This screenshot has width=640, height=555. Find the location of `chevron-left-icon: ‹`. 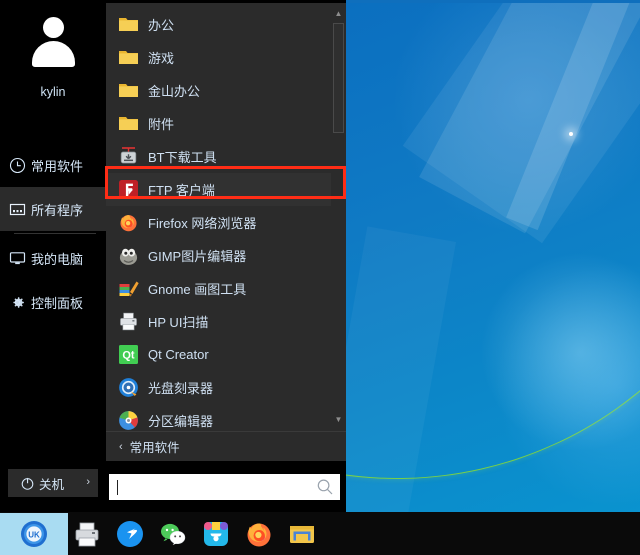

chevron-left-icon: ‹ is located at coordinates (121, 446).